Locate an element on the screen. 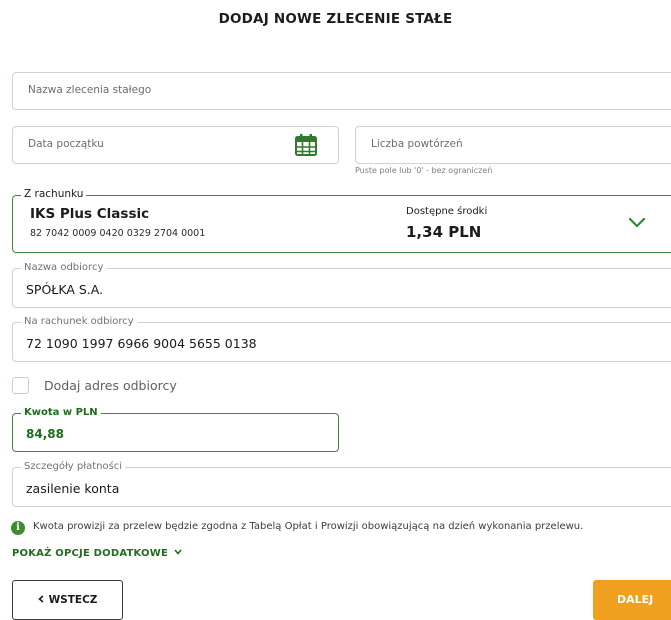  order-name-field: Nazwa zlecenia stałego is located at coordinates (341, 91).